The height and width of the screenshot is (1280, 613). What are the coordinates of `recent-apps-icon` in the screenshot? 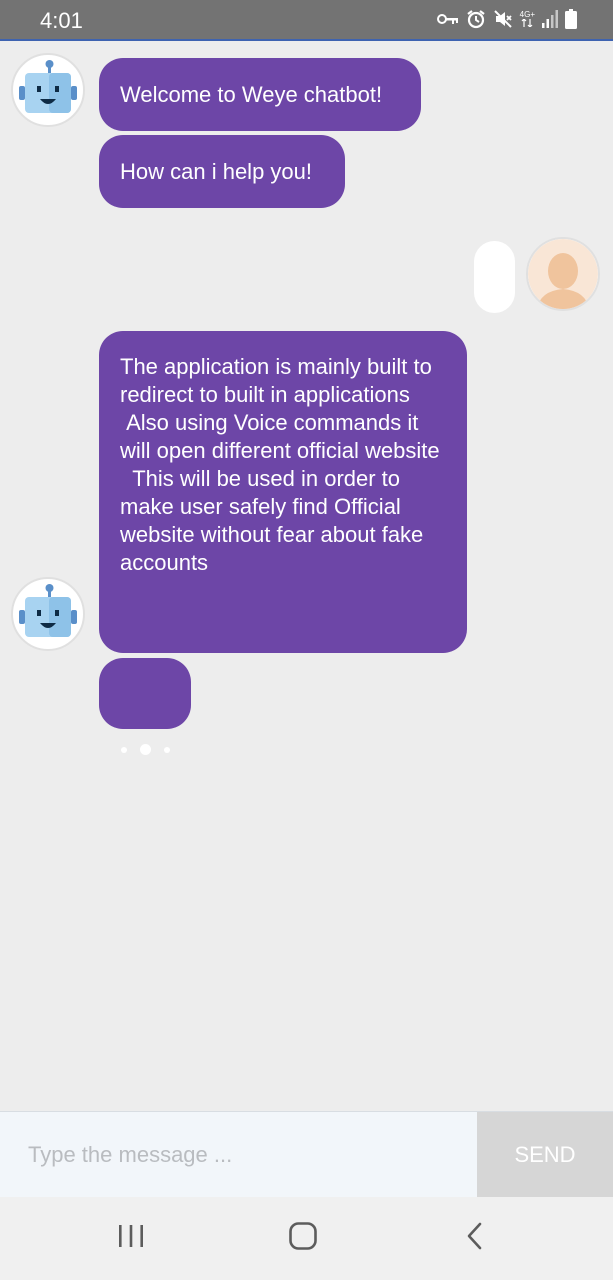 It's located at (131, 1238).